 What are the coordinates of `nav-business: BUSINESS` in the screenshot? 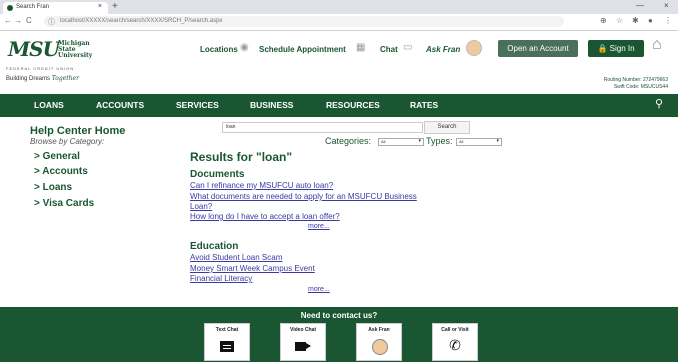 It's located at (271, 105).